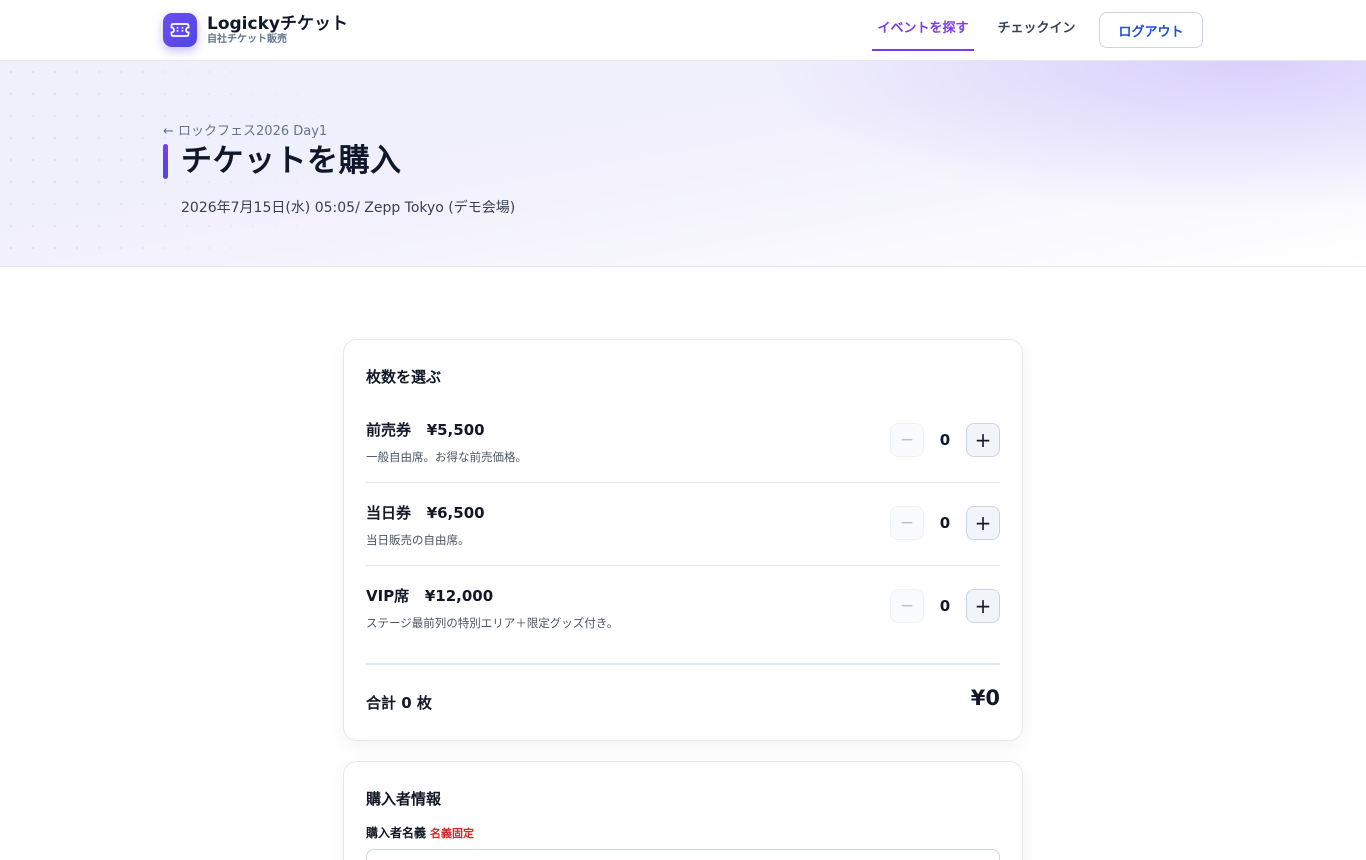 The image size is (1366, 860). Describe the element at coordinates (492, 623) in the screenshot. I see `ticket-description: ステージ最前列の特別エリア＋限定グッズ付き。` at that location.